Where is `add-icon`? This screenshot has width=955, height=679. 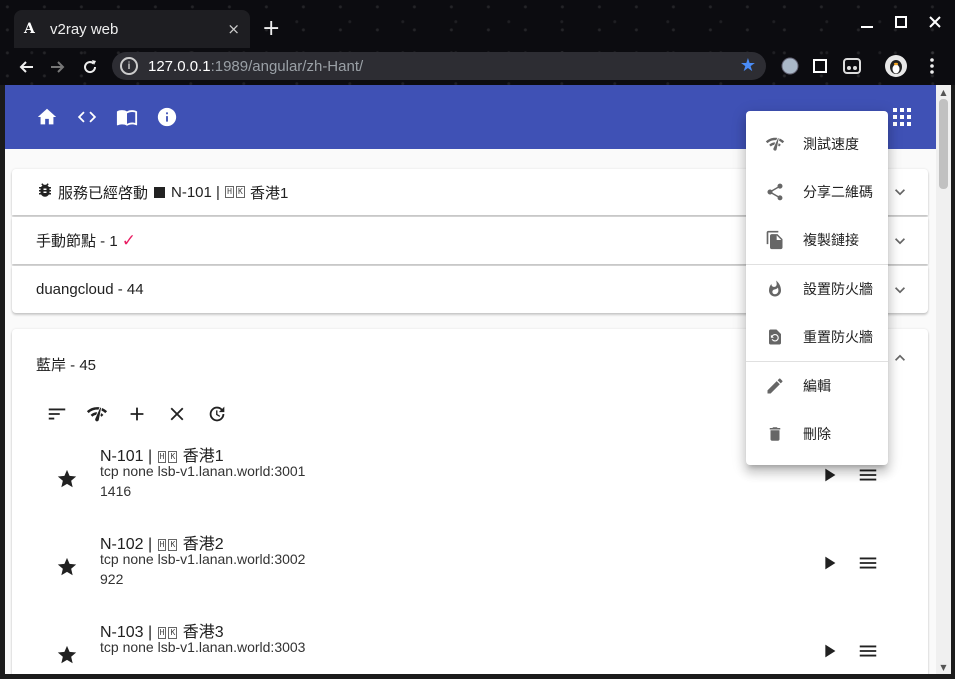 add-icon is located at coordinates (137, 414).